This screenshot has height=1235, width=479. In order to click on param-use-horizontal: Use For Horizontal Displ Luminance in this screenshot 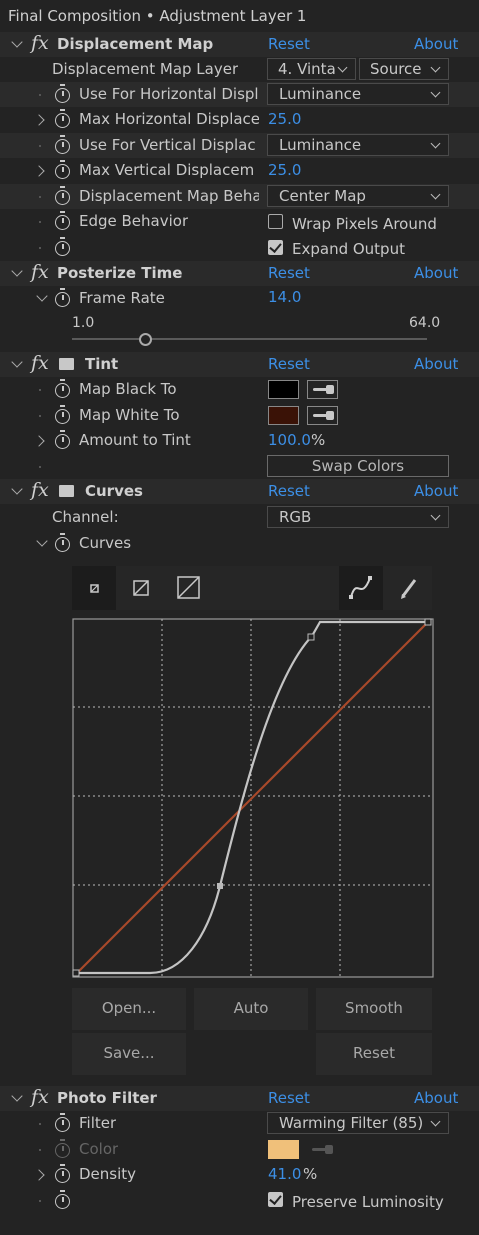, I will do `click(239, 94)`.